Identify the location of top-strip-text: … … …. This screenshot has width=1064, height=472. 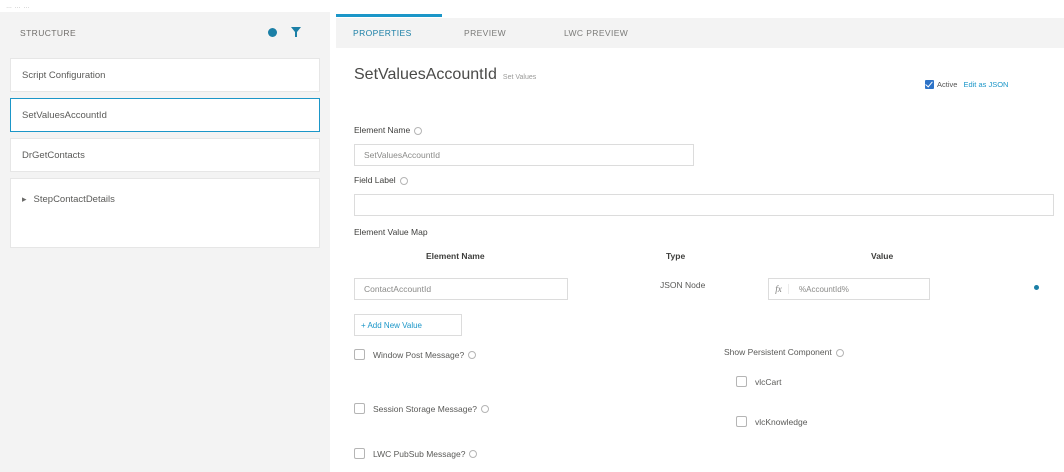
(18, 7).